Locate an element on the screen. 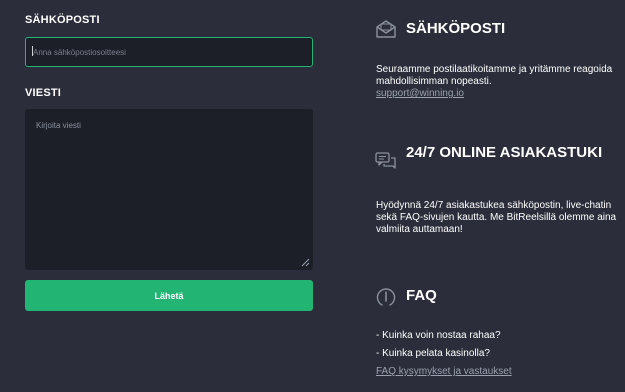  support-email-link: support@winning.io is located at coordinates (420, 93).